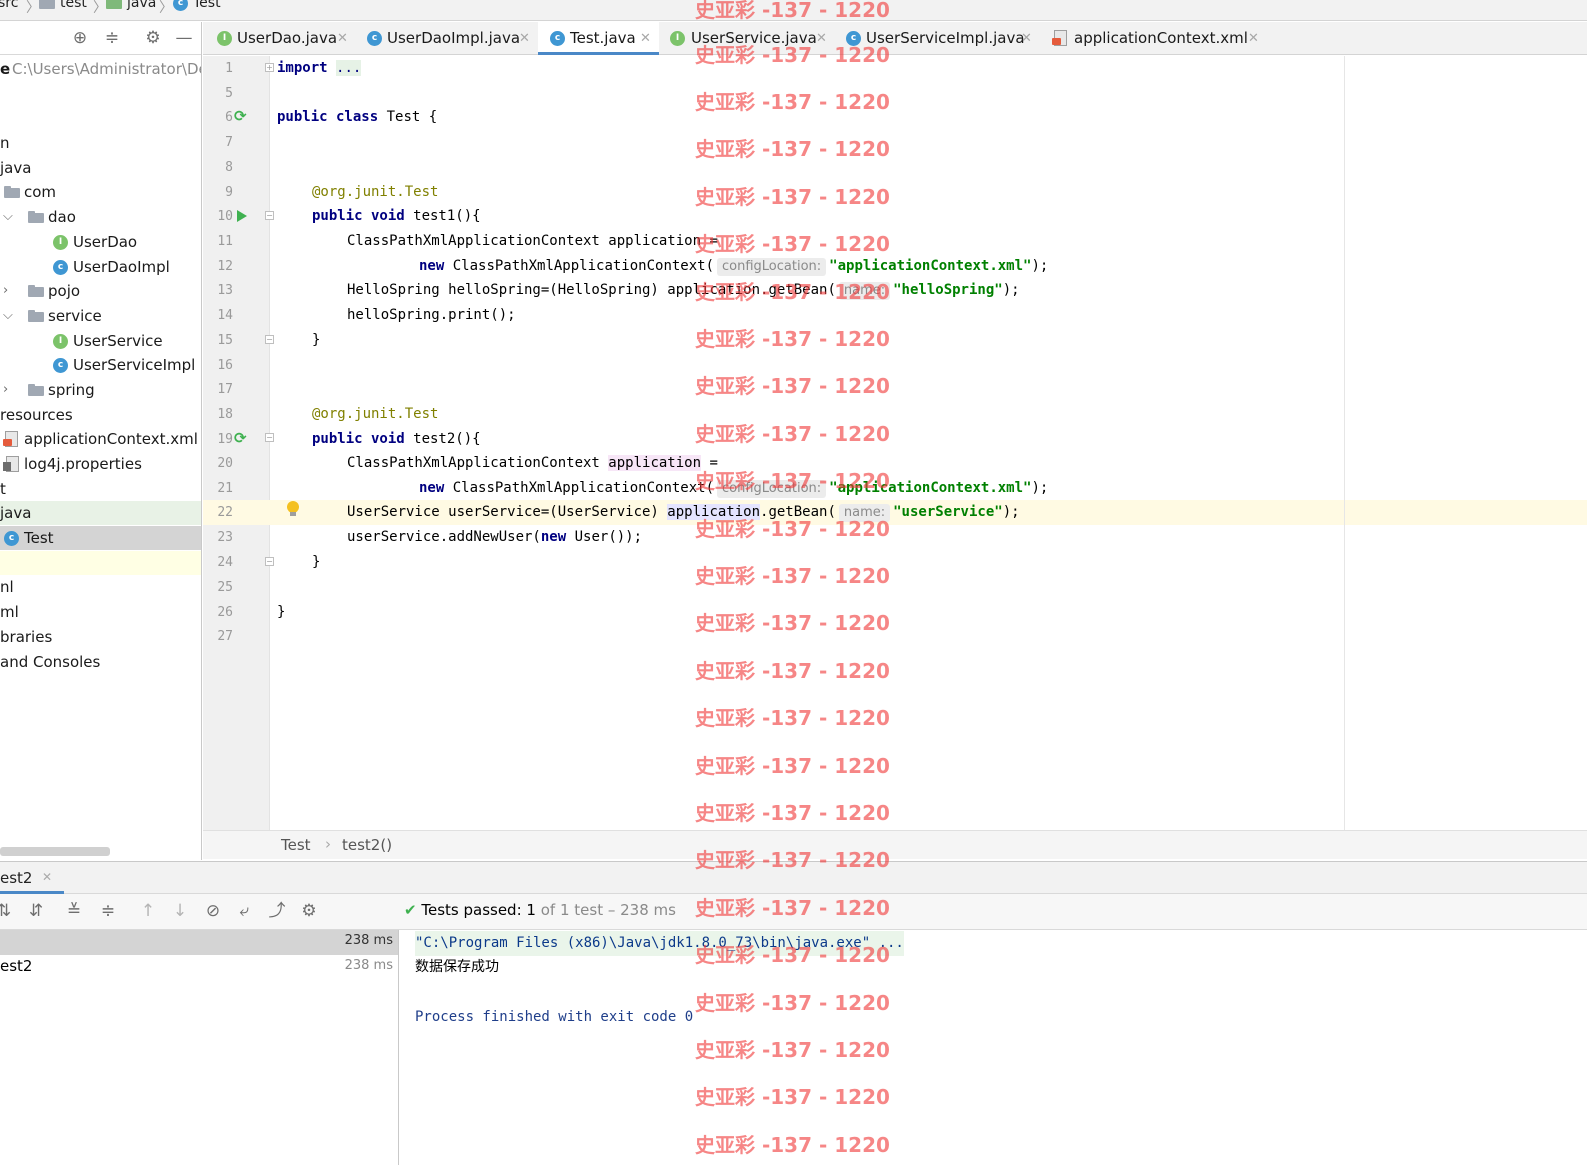 The image size is (1587, 1165). I want to click on interface-icon: I, so click(224, 38).